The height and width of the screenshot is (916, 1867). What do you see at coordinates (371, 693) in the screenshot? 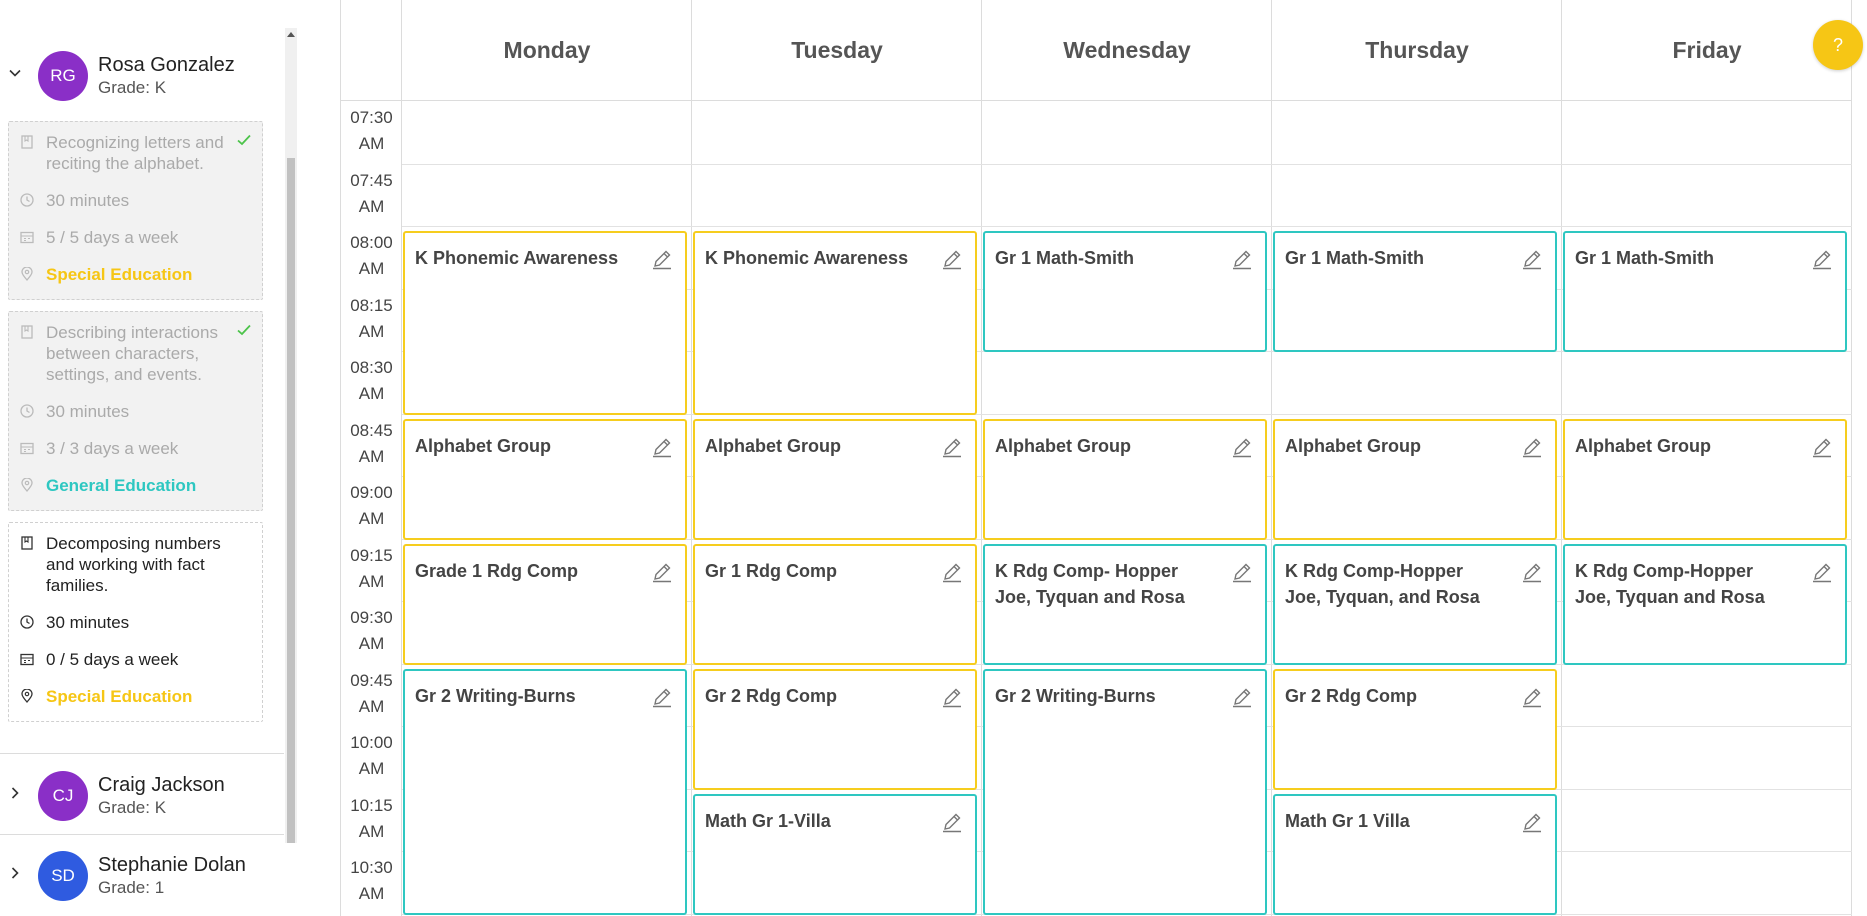
I see `time-label: 09:45 AM` at bounding box center [371, 693].